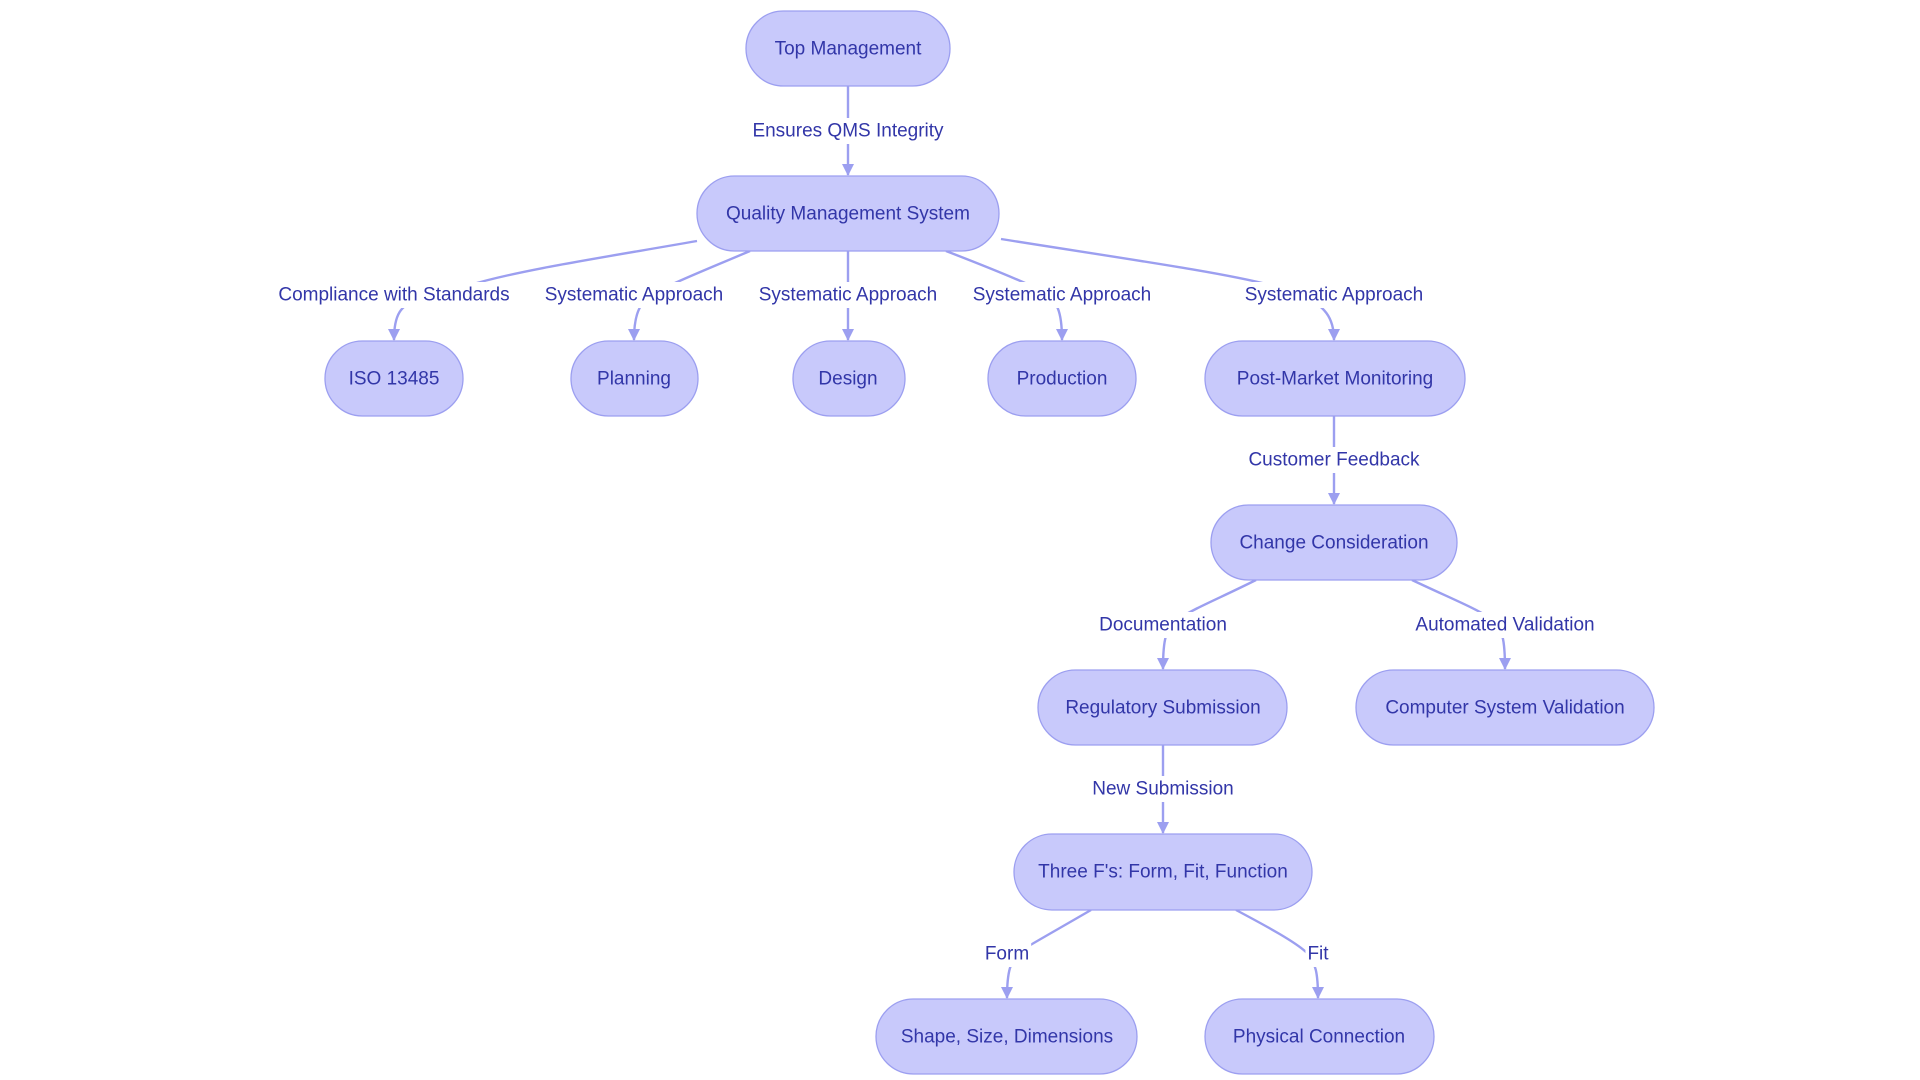 This screenshot has width=1920, height=1080. Describe the element at coordinates (1163, 625) in the screenshot. I see `edge-label-documentation: Documentation` at that location.